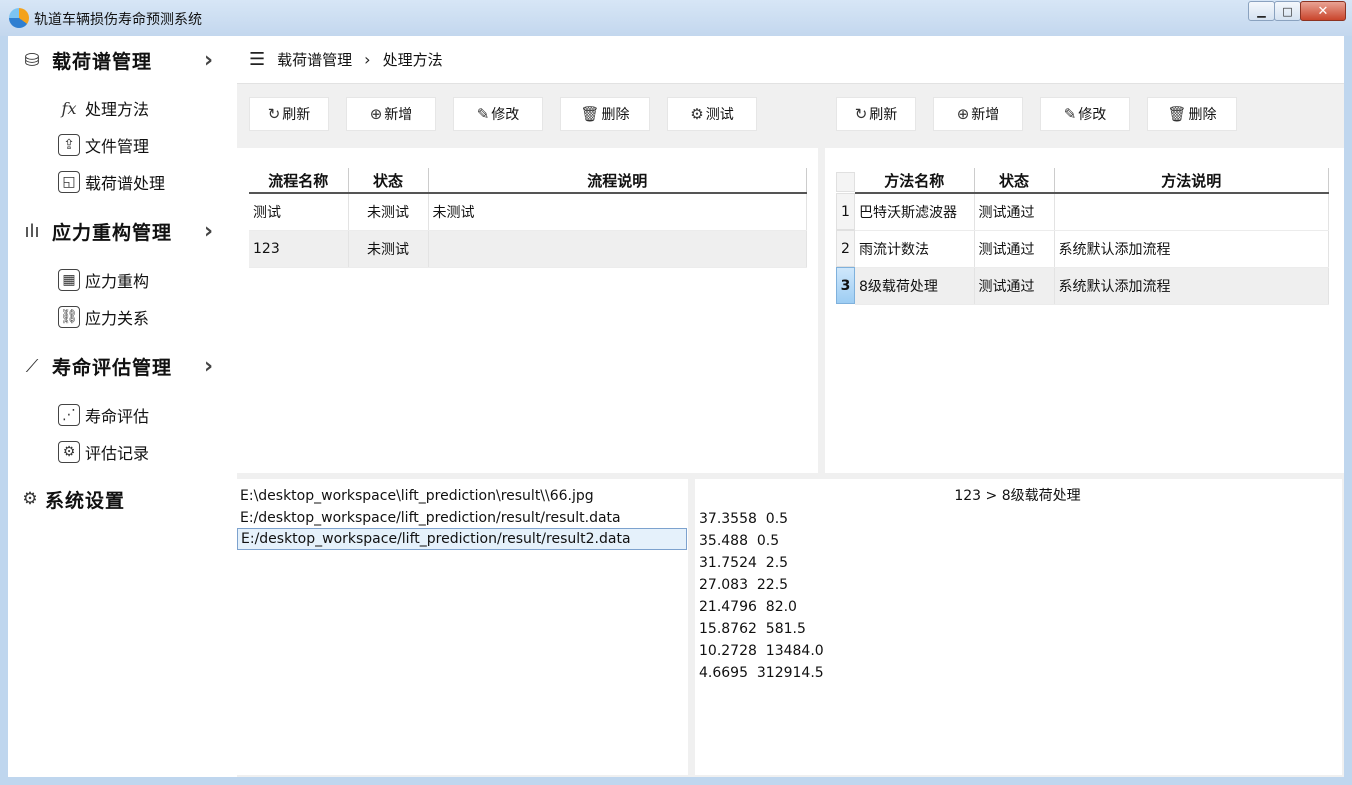 Image resolution: width=1352 pixels, height=785 pixels. Describe the element at coordinates (790, 60) in the screenshot. I see `breadcrumb: ☰ 载荷谱管理 › 处理方法` at that location.